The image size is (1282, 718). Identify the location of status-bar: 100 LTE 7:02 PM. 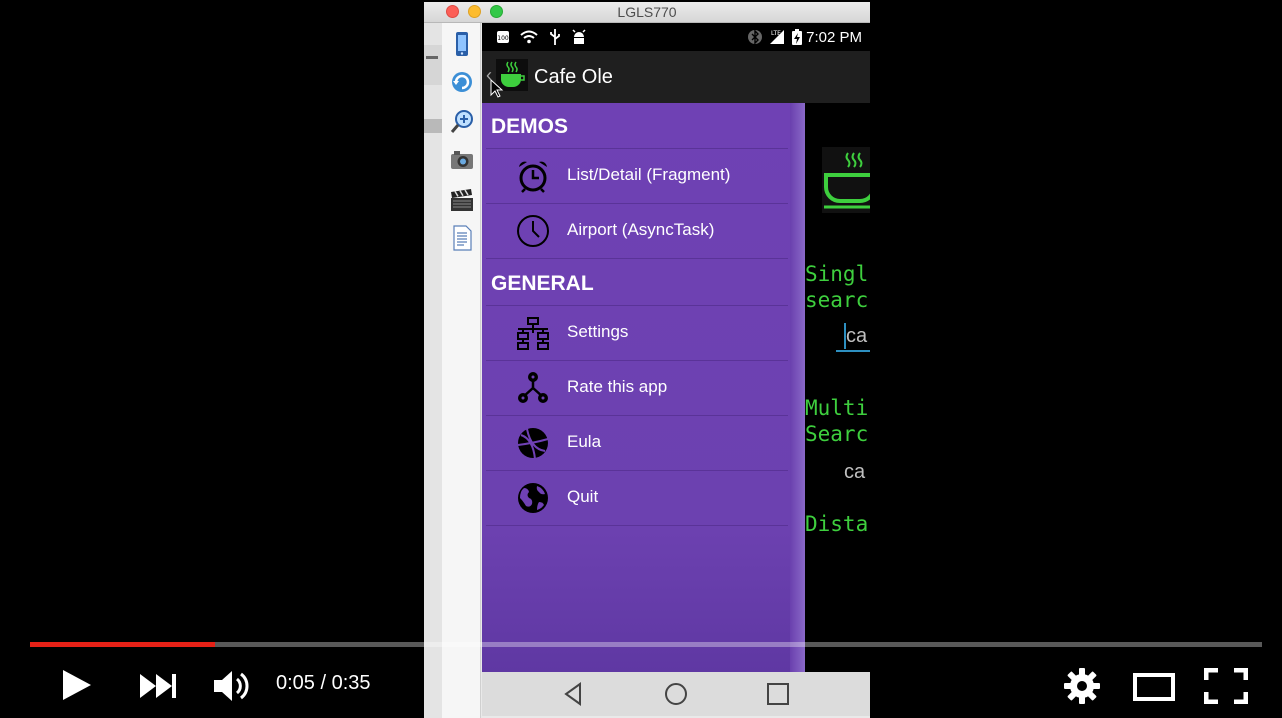
(676, 37).